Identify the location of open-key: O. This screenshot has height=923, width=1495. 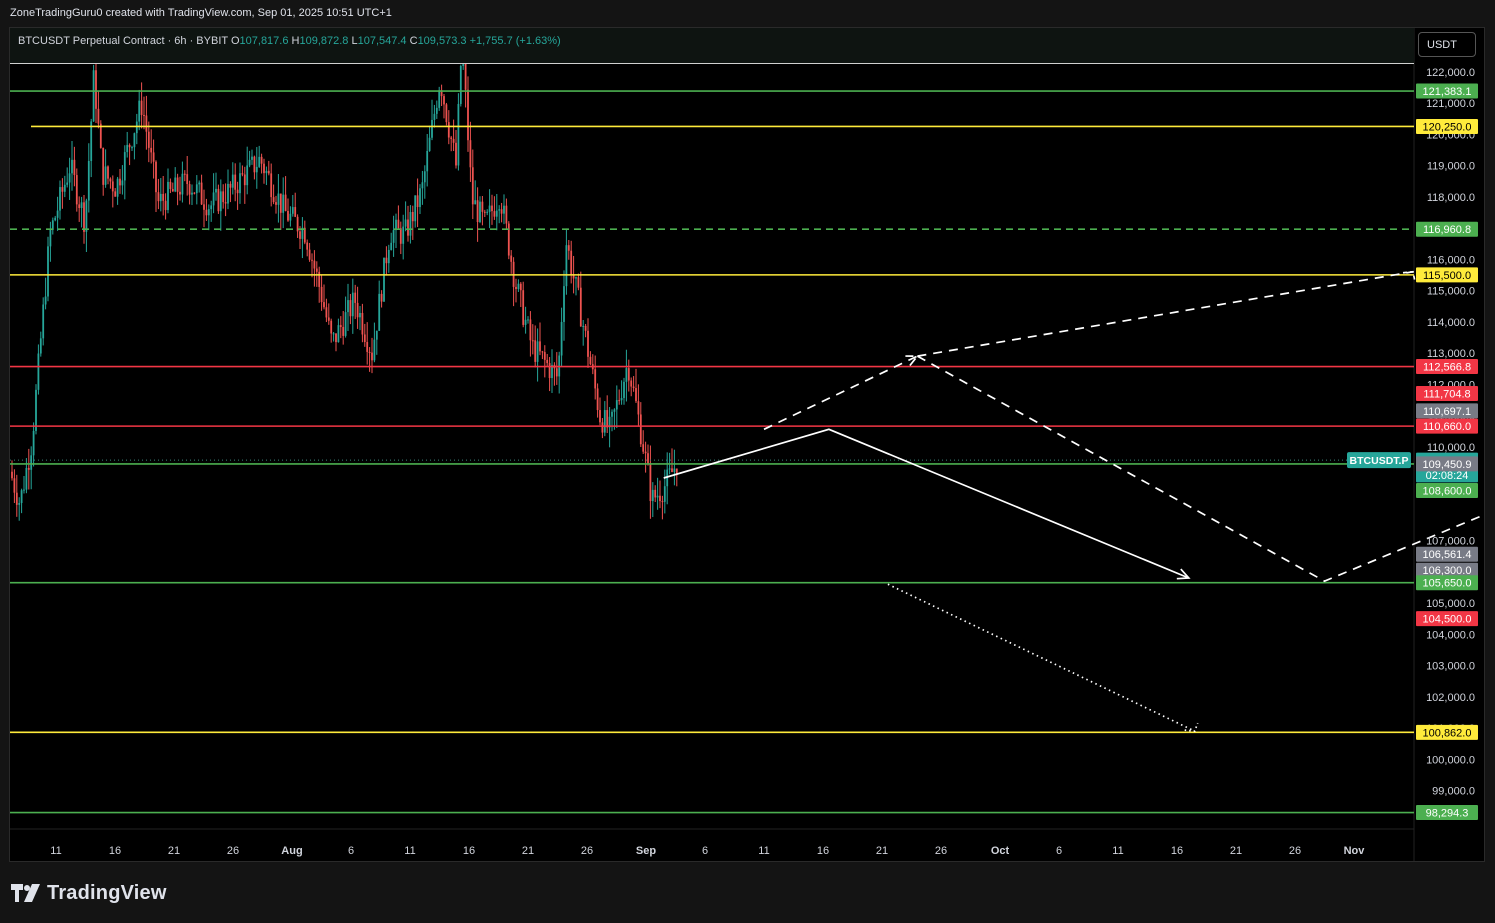
(235, 41).